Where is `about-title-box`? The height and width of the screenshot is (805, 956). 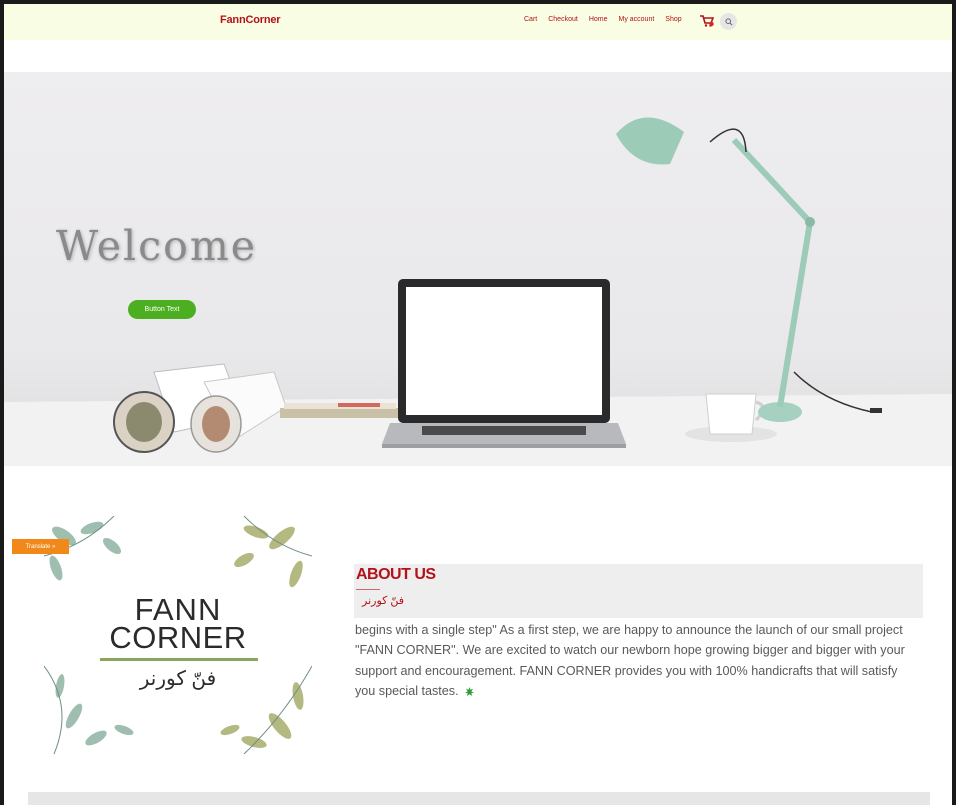
about-title-box is located at coordinates (638, 591).